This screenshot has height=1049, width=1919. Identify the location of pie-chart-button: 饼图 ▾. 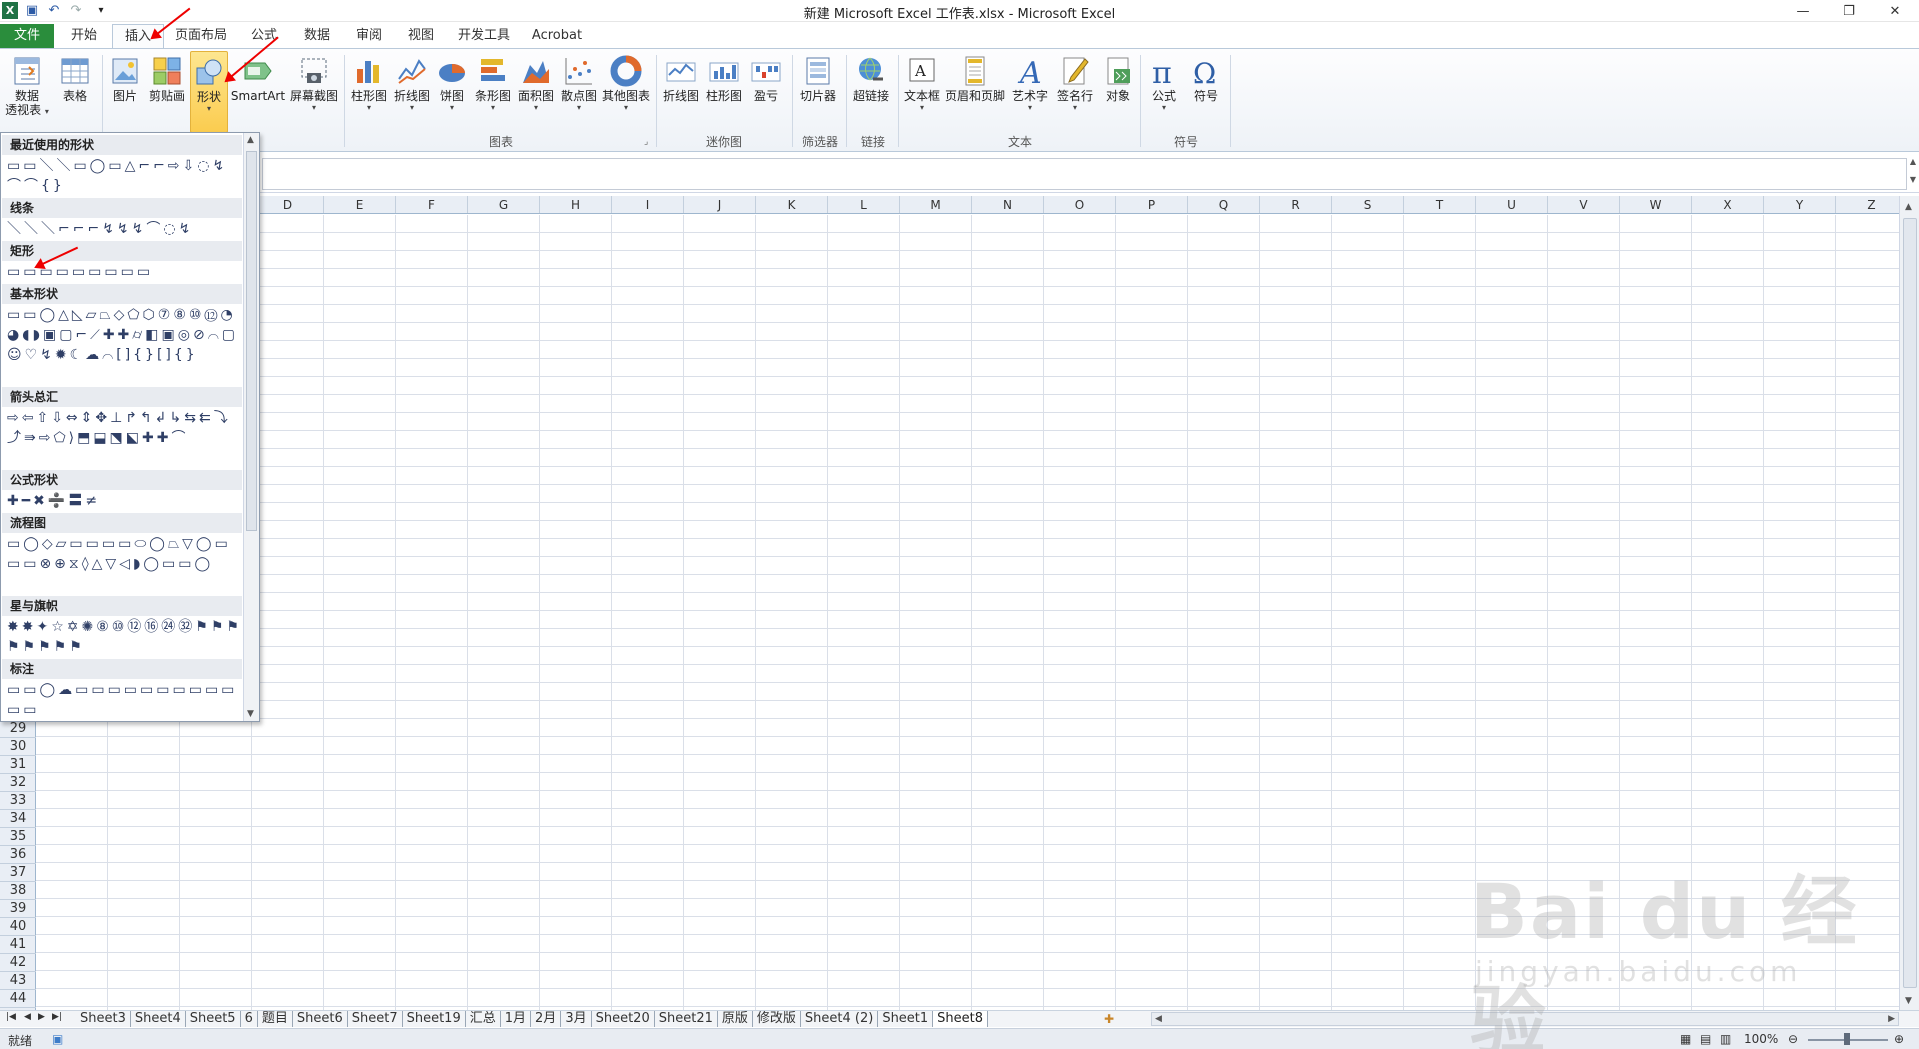
(452, 92).